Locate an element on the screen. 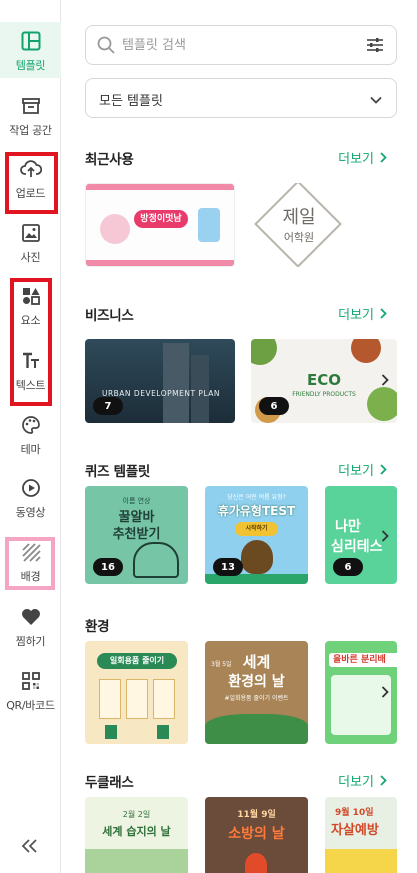 The image size is (417, 873). heart-icon is located at coordinates (31, 617).